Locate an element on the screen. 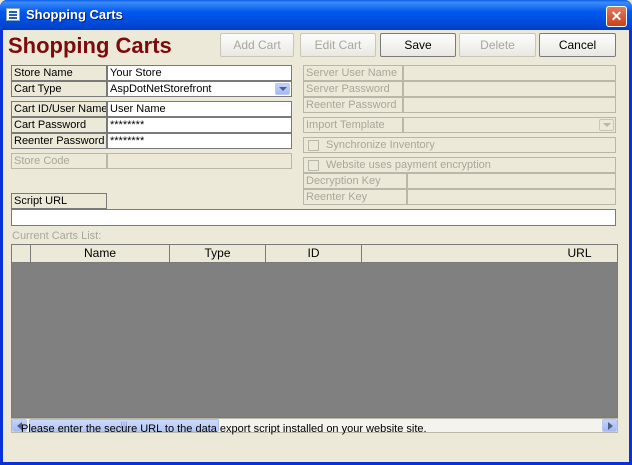  script-url-label: Script URL is located at coordinates (59, 201).